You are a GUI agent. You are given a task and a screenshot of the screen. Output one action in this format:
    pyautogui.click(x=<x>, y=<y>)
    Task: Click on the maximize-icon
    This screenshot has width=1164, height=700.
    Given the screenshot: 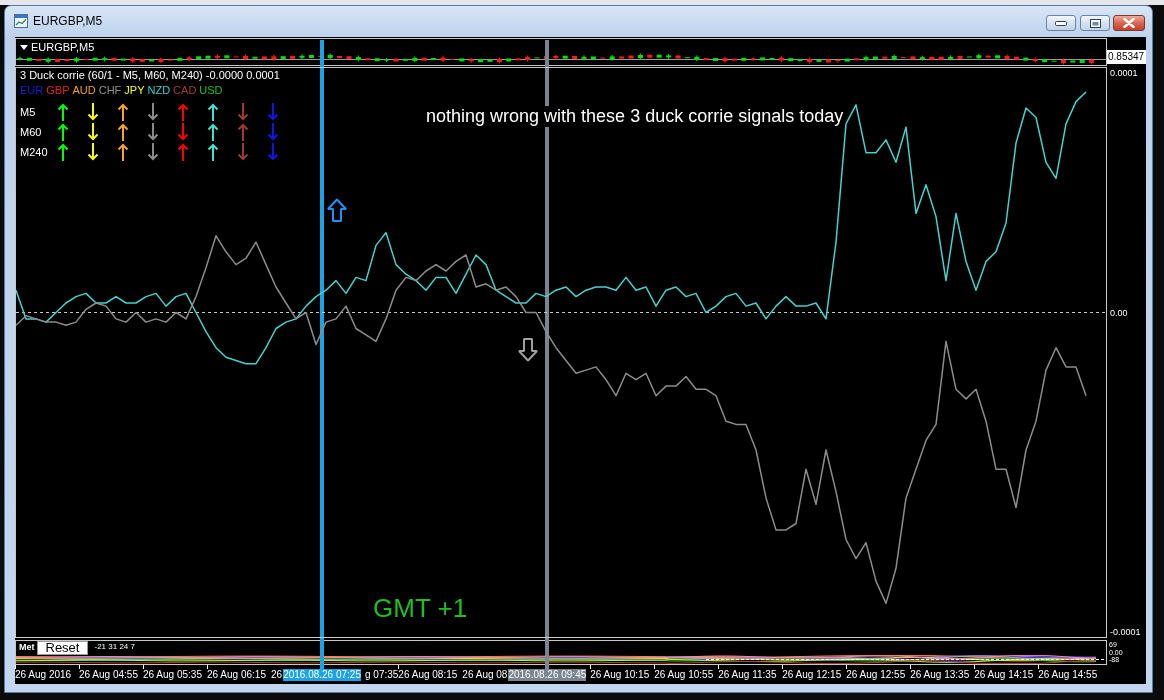 What is the action you would take?
    pyautogui.click(x=1095, y=23)
    